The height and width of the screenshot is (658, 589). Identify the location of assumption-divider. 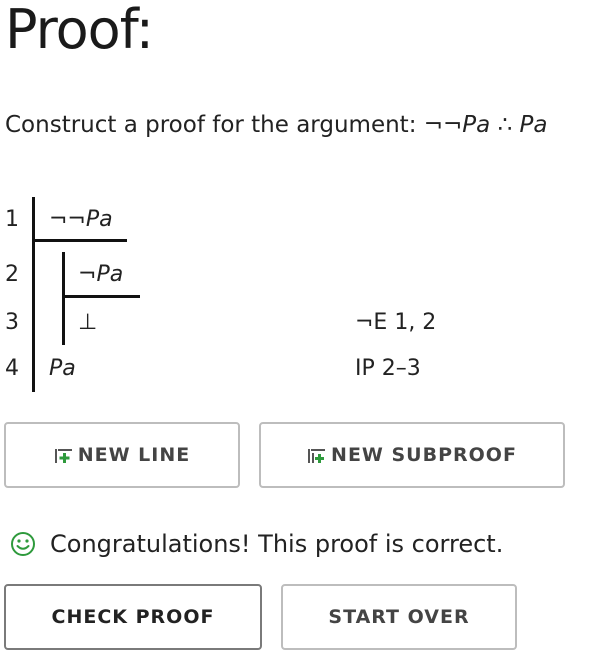
(101, 296).